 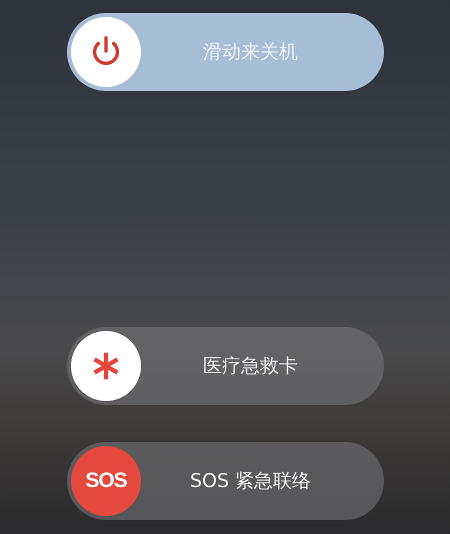 I want to click on slider-label: 滑动来关机, so click(x=250, y=52).